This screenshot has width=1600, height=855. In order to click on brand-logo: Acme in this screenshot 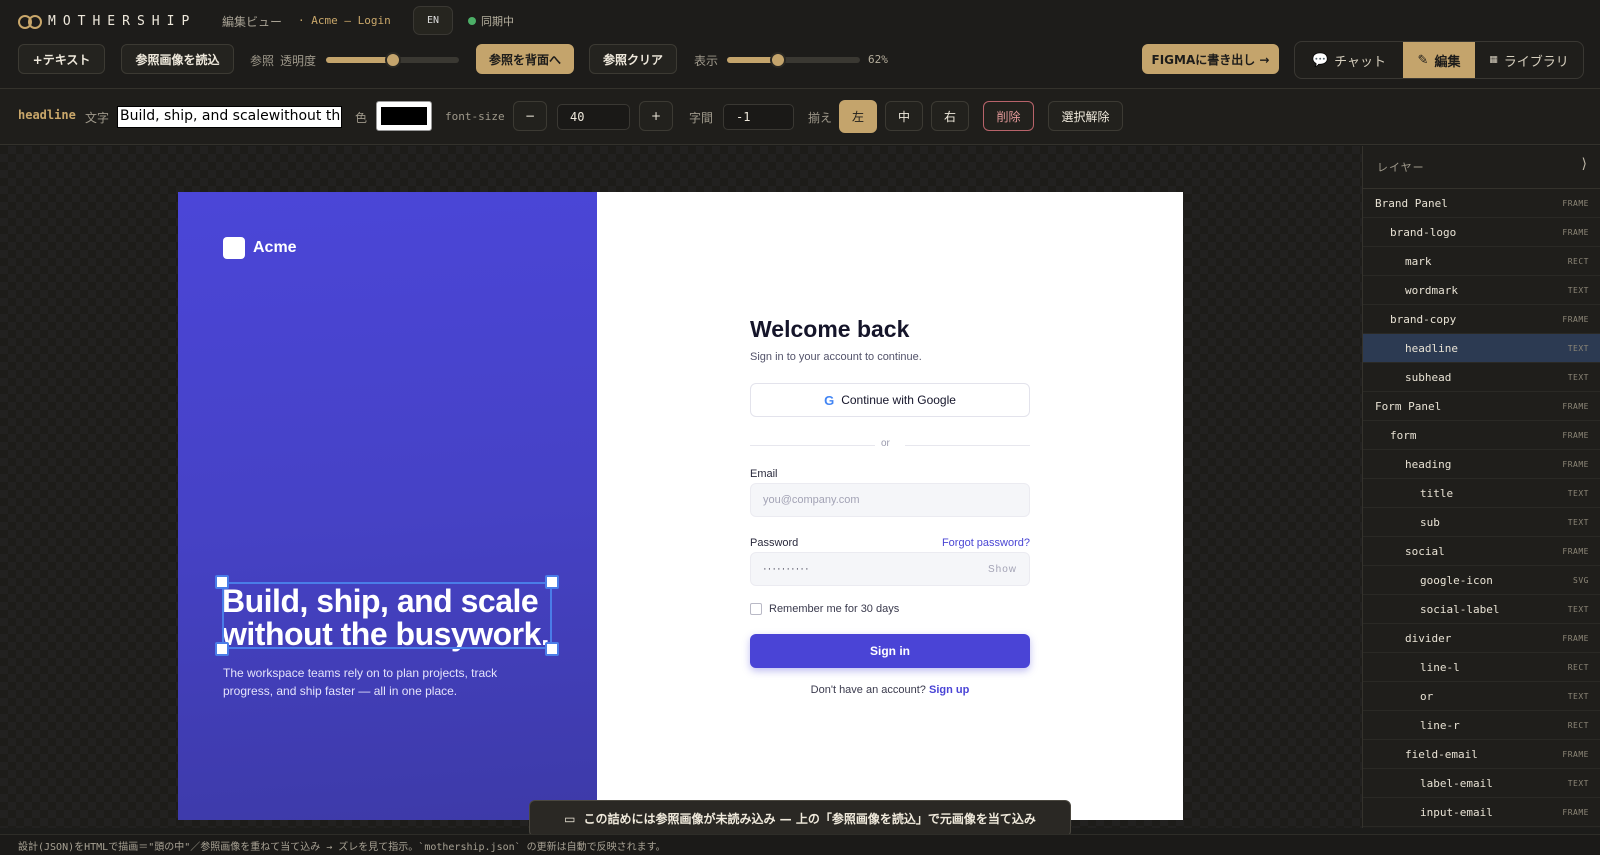, I will do `click(260, 248)`.